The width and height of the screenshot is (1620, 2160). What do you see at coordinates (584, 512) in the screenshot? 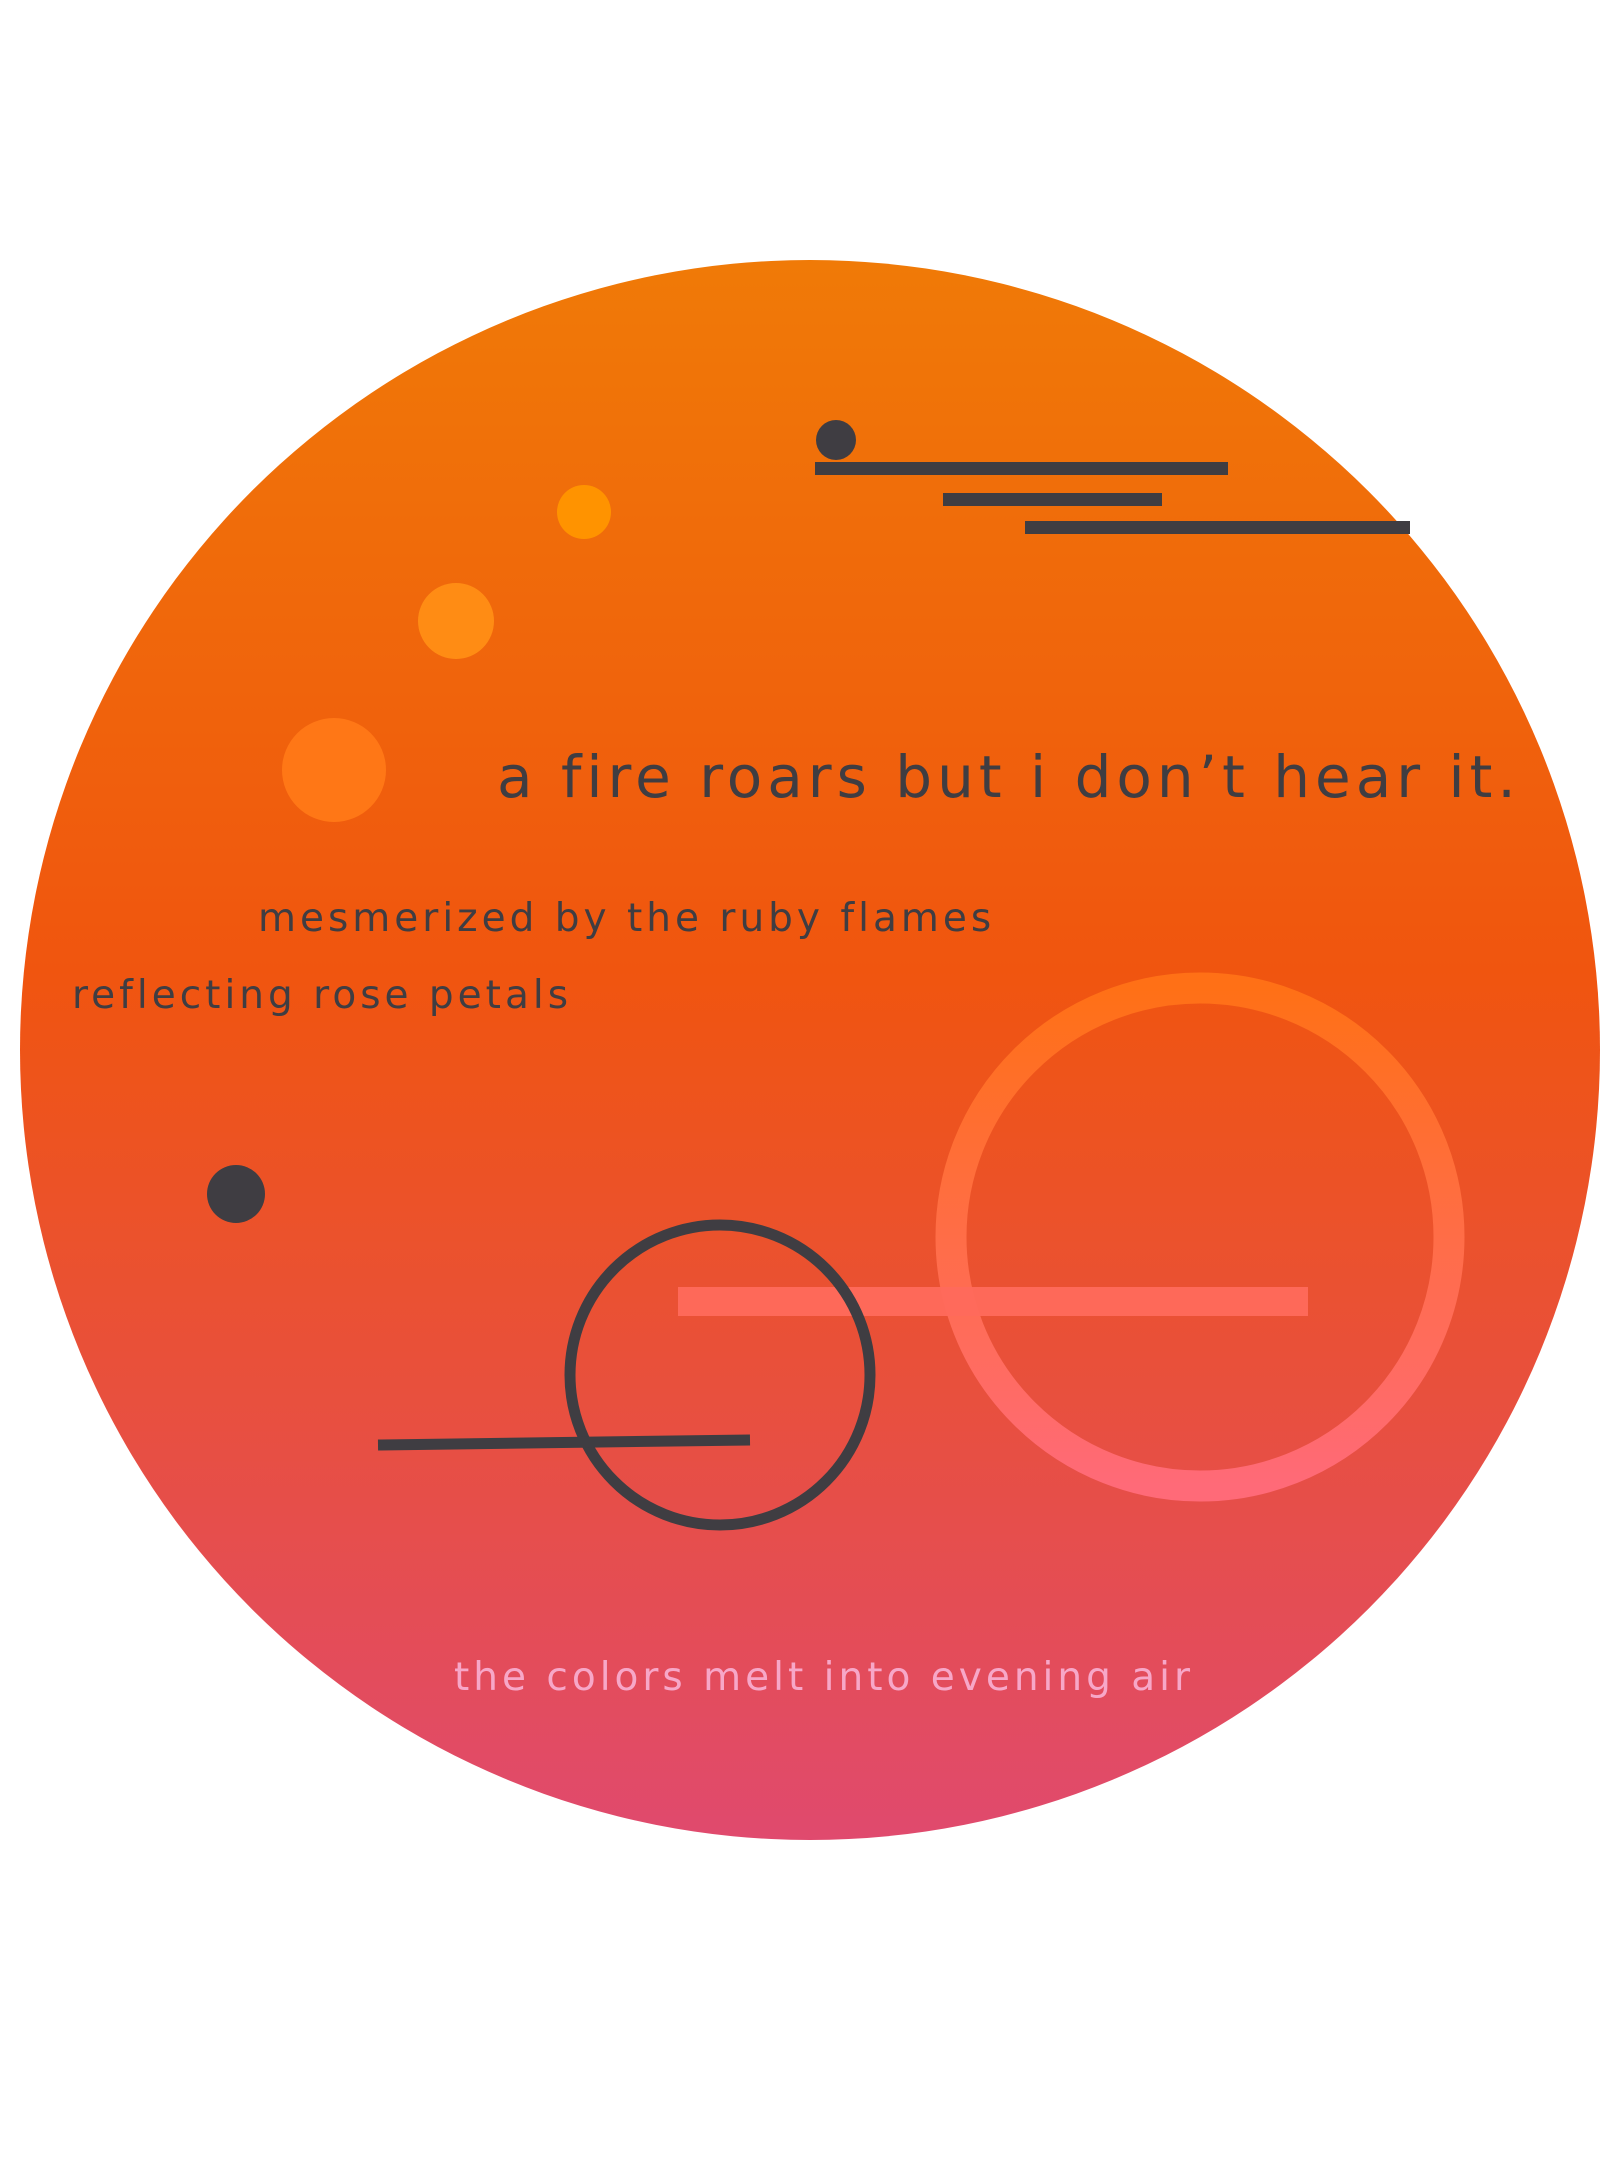
I see `small-orange-dot` at bounding box center [584, 512].